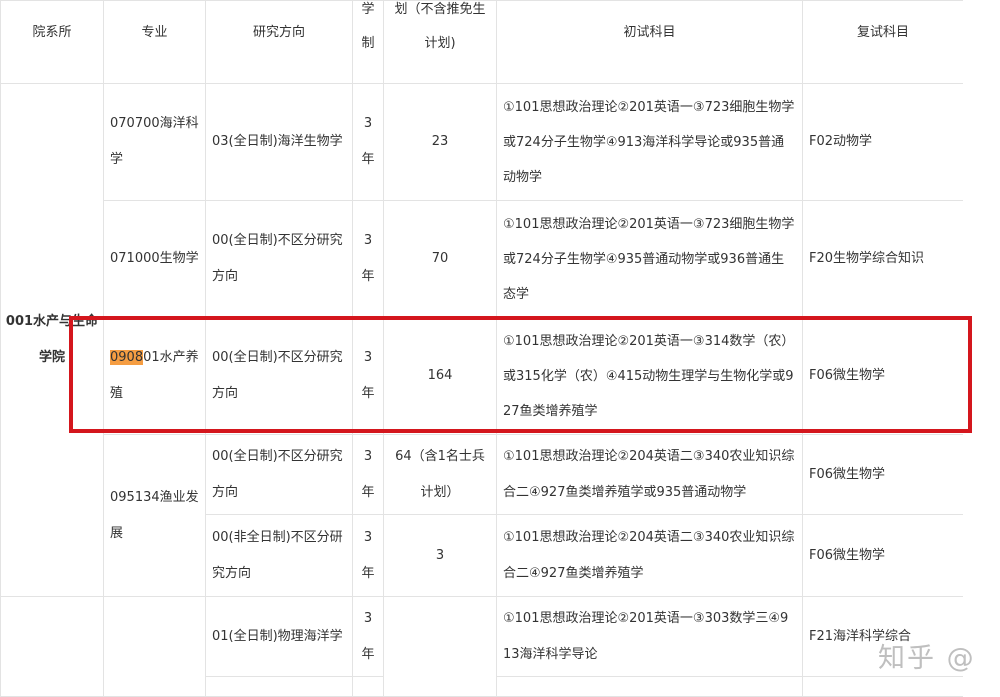 This screenshot has height=697, width=1000. I want to click on highlighted-code: 0908, so click(127, 357).